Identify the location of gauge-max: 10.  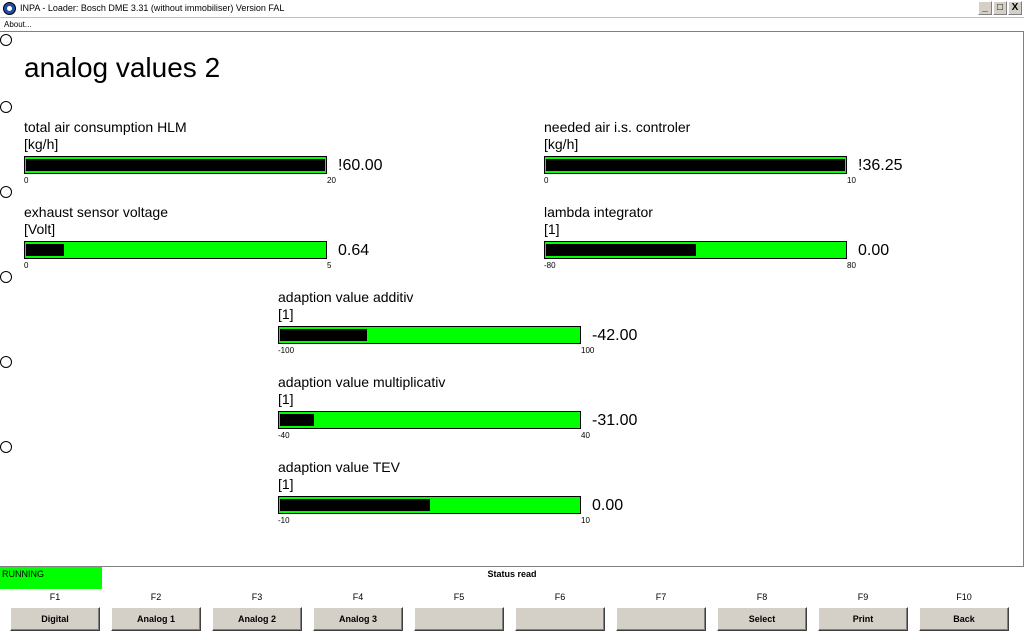
(585, 520).